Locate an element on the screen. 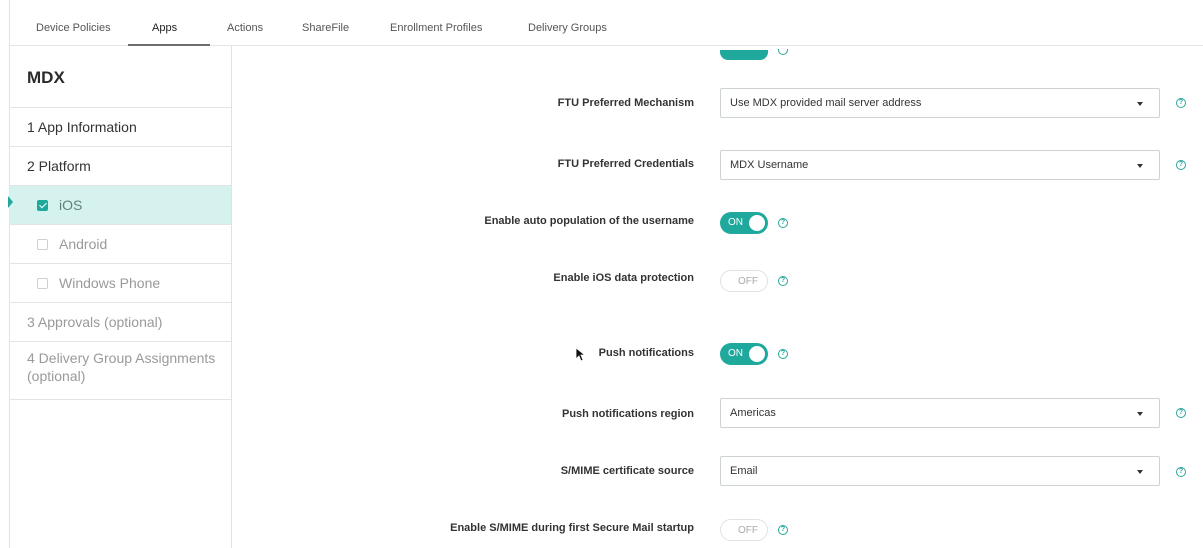 The image size is (1203, 548). sidebar-title: MDX is located at coordinates (46, 77).